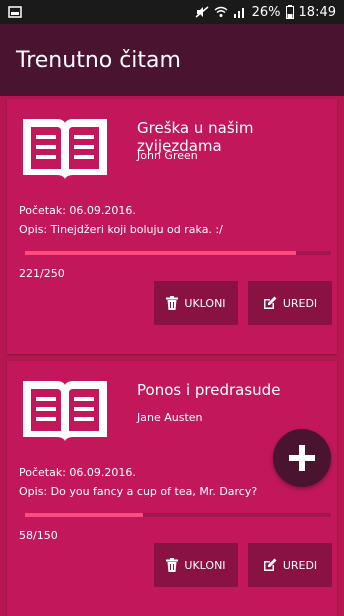  What do you see at coordinates (209, 390) in the screenshot?
I see `book-title: Ponos i predrasude` at bounding box center [209, 390].